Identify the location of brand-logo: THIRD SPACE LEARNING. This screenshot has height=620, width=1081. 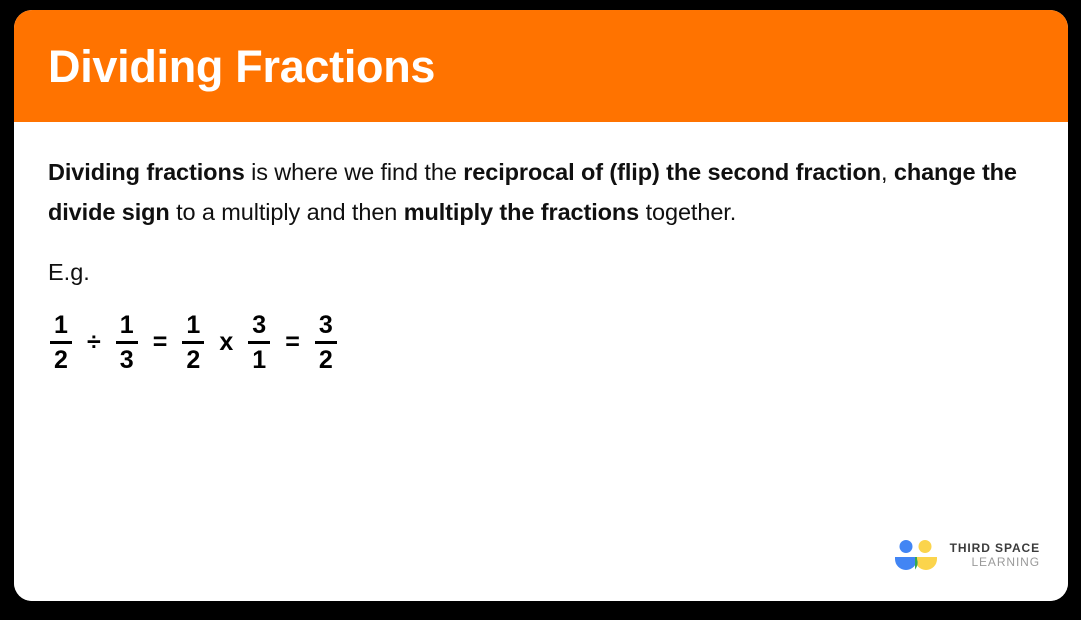
(966, 556).